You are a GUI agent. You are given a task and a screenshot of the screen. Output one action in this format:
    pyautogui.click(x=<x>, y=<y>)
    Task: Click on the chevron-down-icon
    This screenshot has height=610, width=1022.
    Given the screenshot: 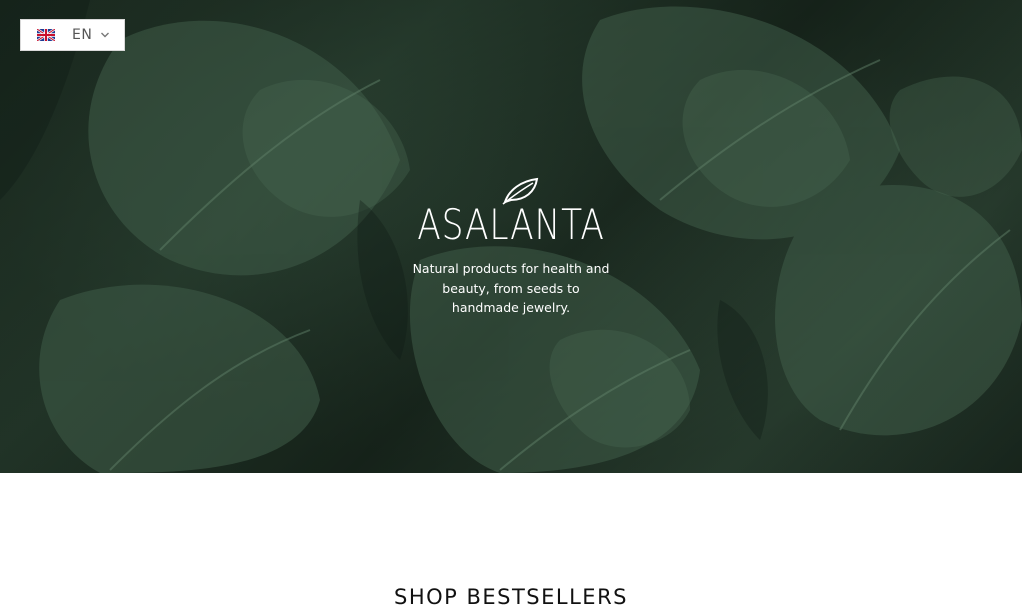 What is the action you would take?
    pyautogui.click(x=105, y=35)
    